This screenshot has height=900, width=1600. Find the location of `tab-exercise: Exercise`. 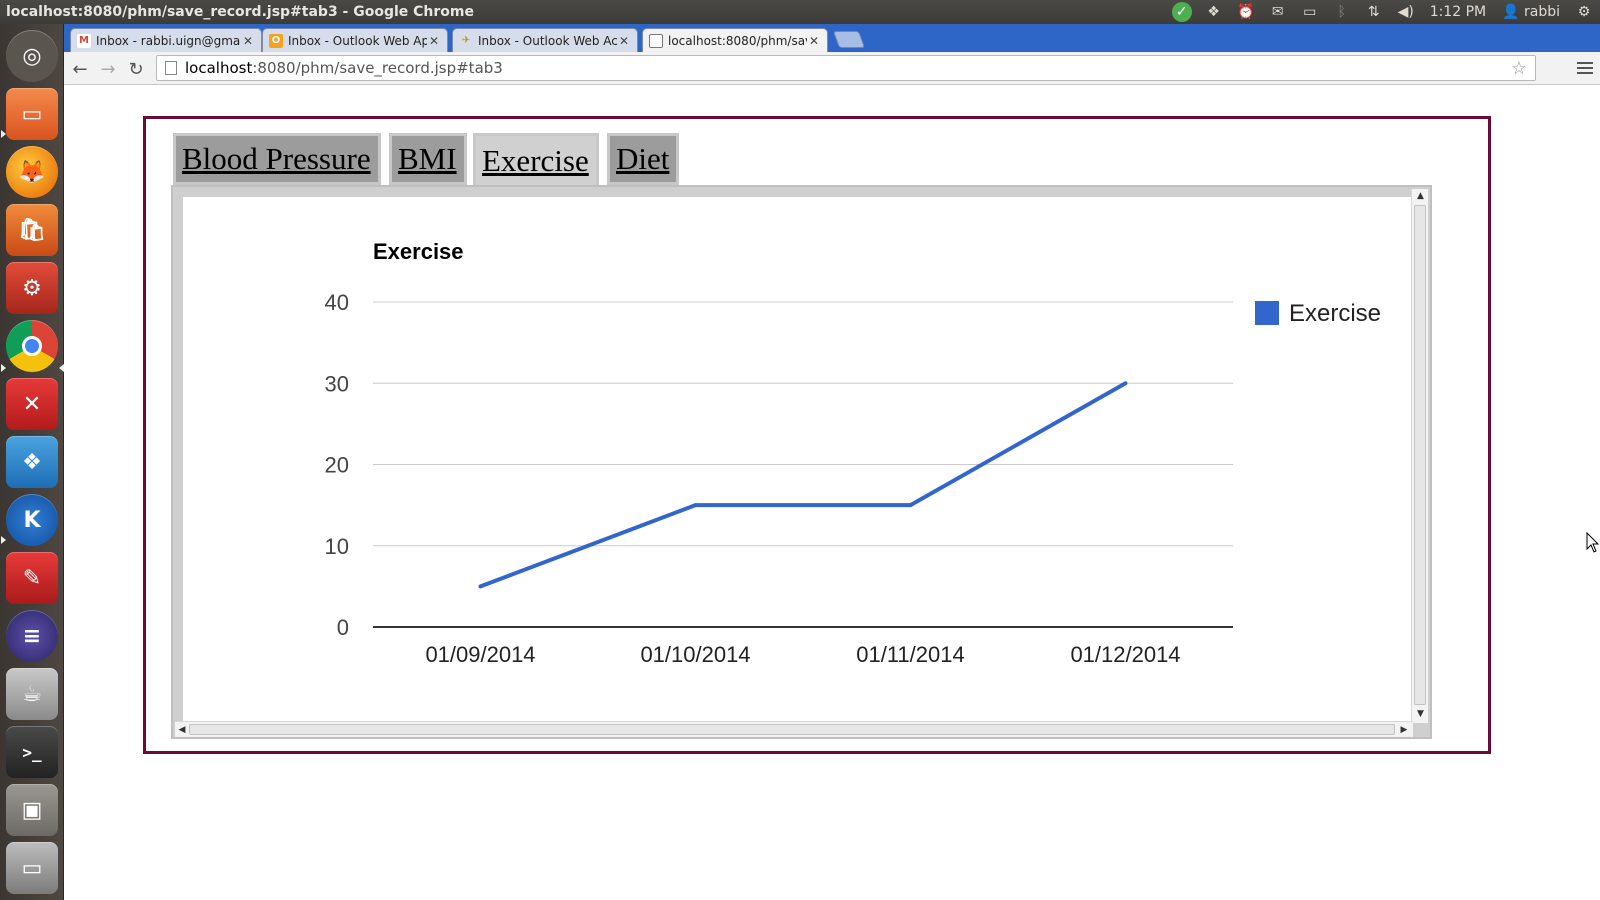

tab-exercise: Exercise is located at coordinates (536, 160).